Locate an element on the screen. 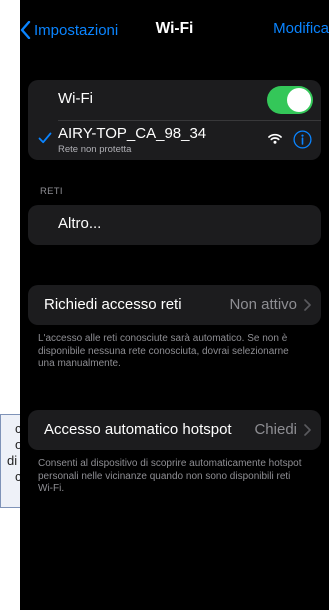 This screenshot has width=329, height=610. edit-button: Modifica is located at coordinates (301, 28).